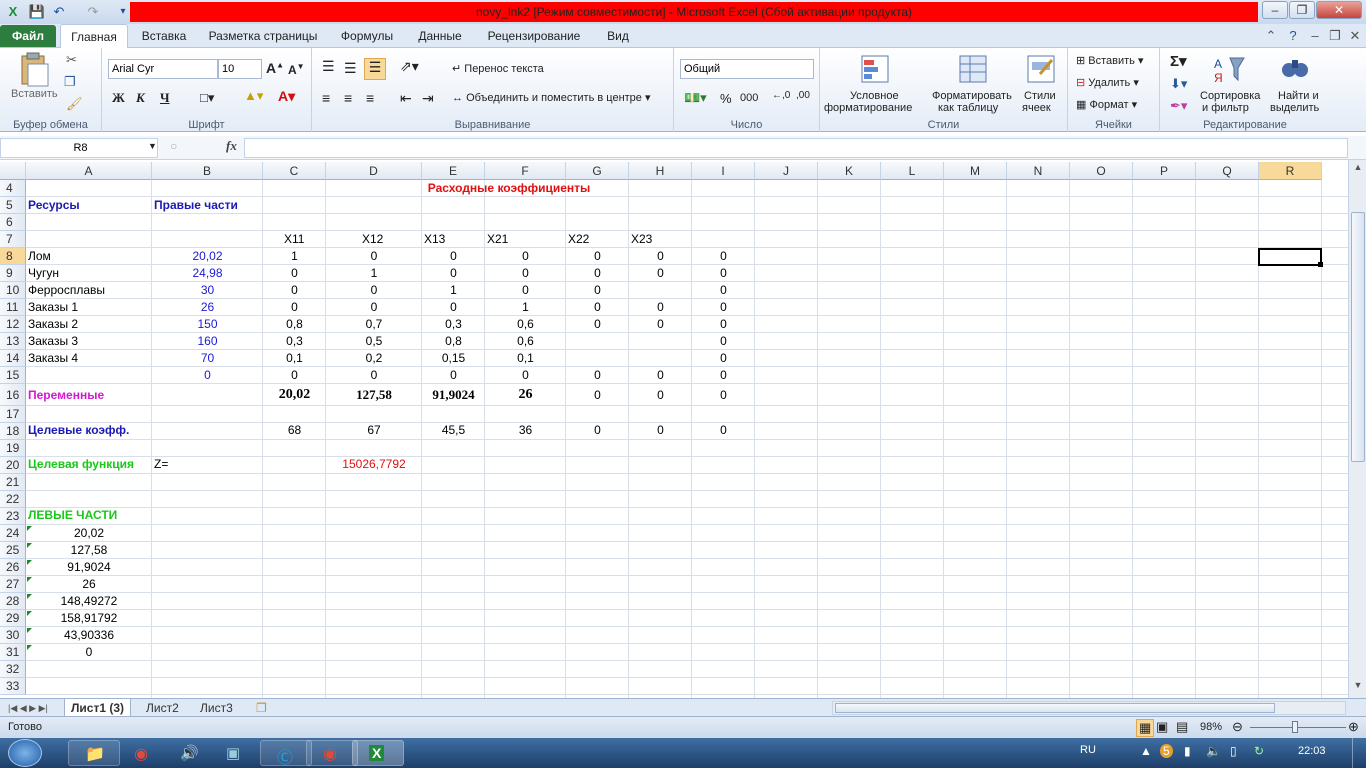  What do you see at coordinates (1055, 708) in the screenshot?
I see `h-scroll-thumb` at bounding box center [1055, 708].